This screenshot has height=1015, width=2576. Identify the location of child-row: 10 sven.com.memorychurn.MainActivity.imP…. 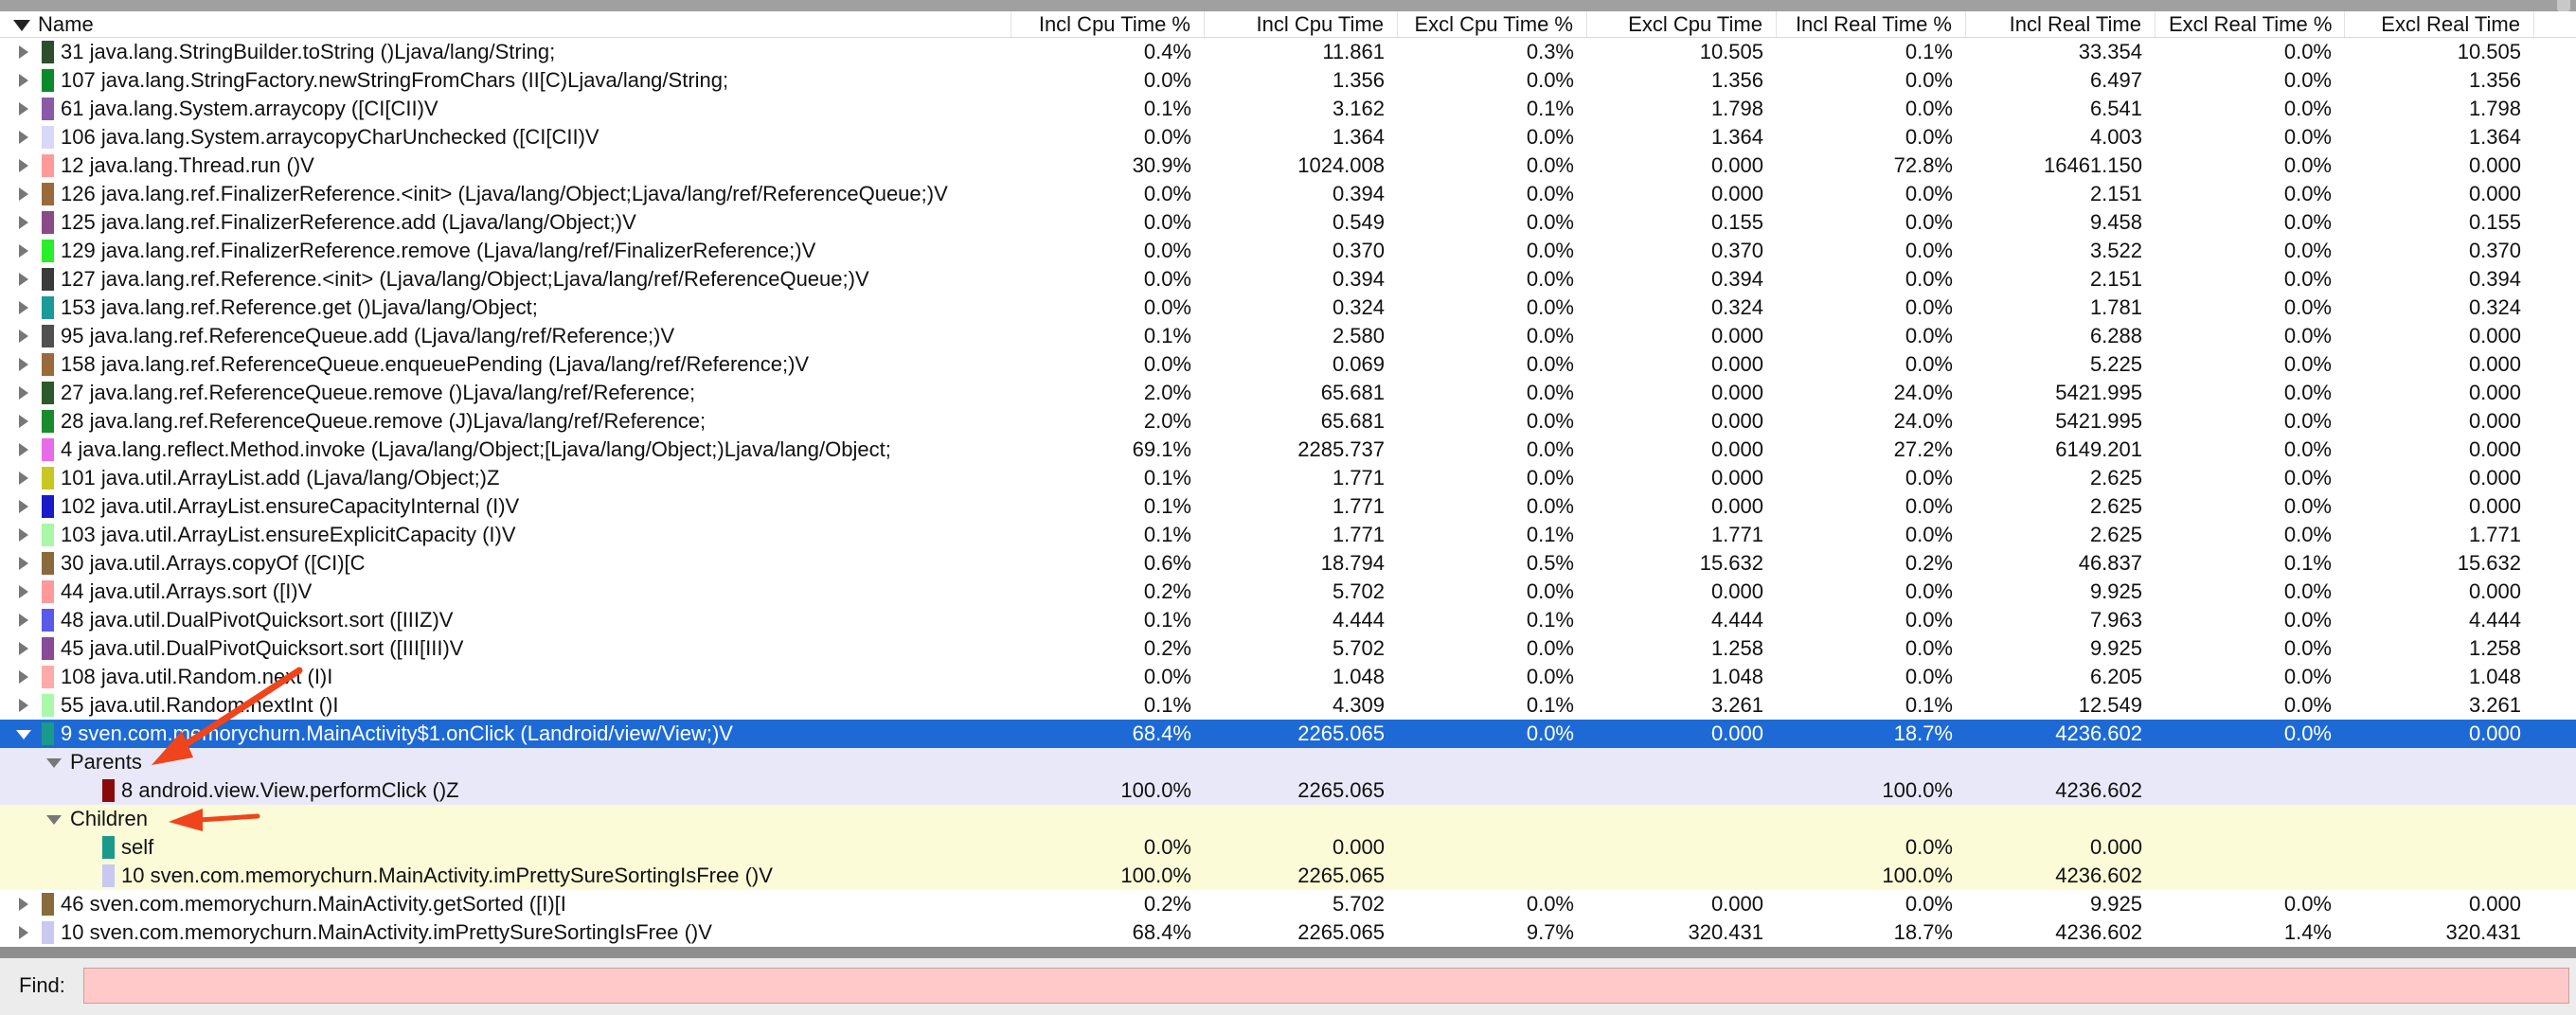
(1288, 876).